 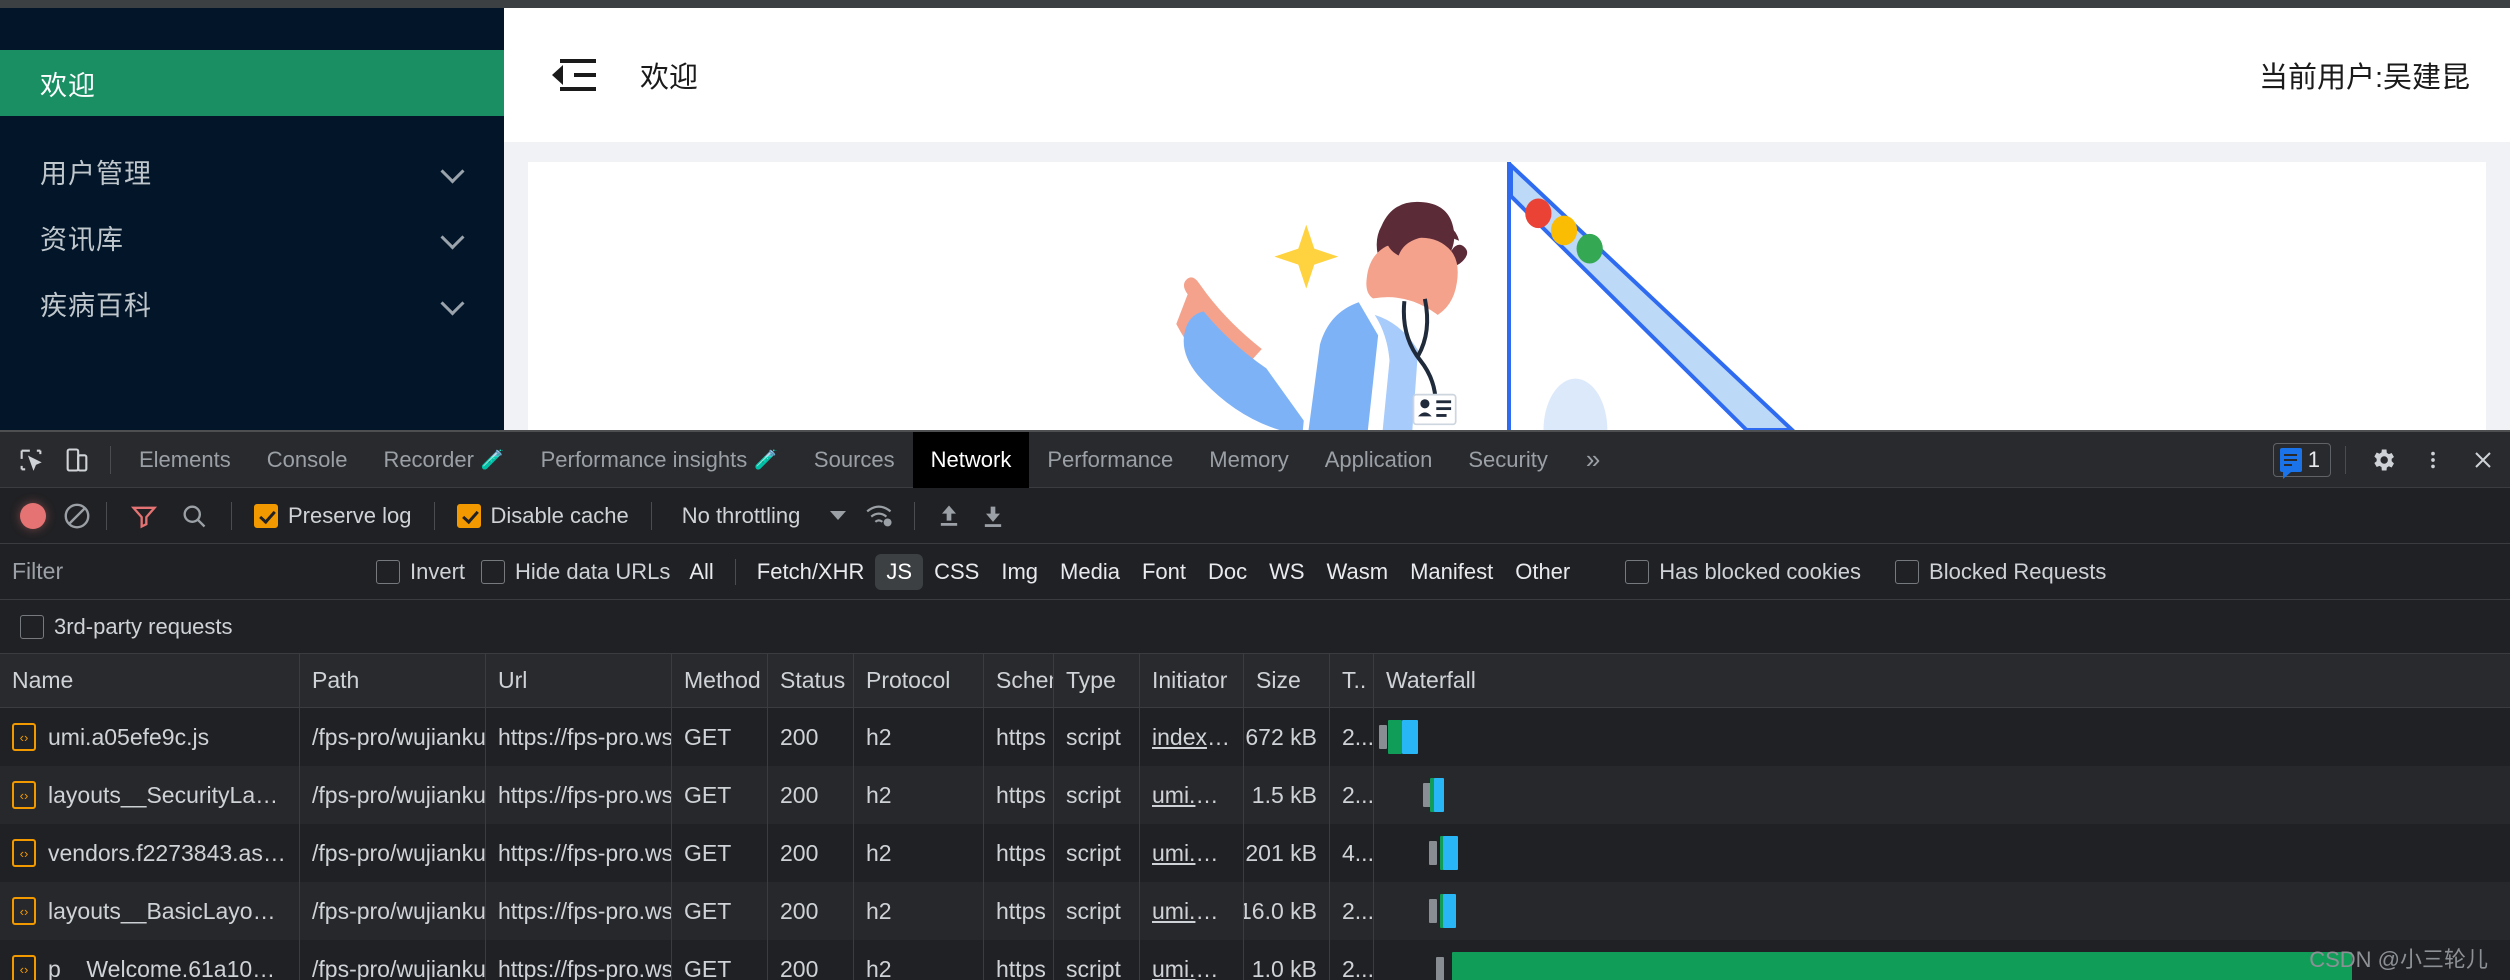 I want to click on column-header-status: Status, so click(x=811, y=680).